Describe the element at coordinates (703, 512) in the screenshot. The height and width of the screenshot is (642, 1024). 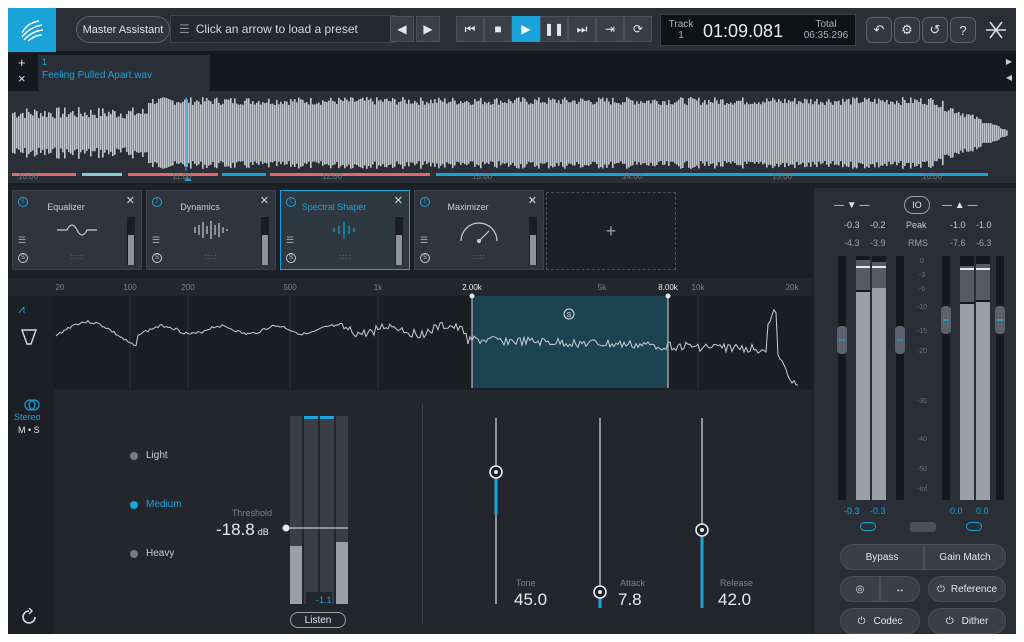
I see `release-slider` at that location.